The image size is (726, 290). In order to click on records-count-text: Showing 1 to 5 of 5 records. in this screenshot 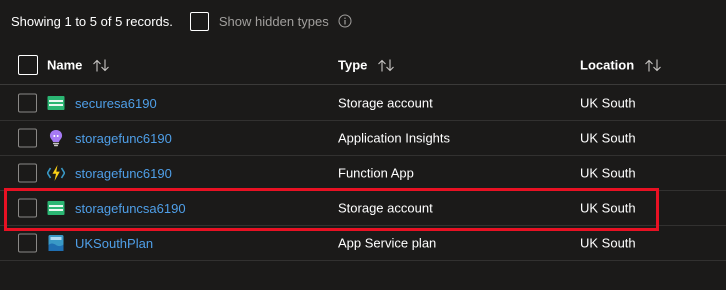, I will do `click(92, 21)`.